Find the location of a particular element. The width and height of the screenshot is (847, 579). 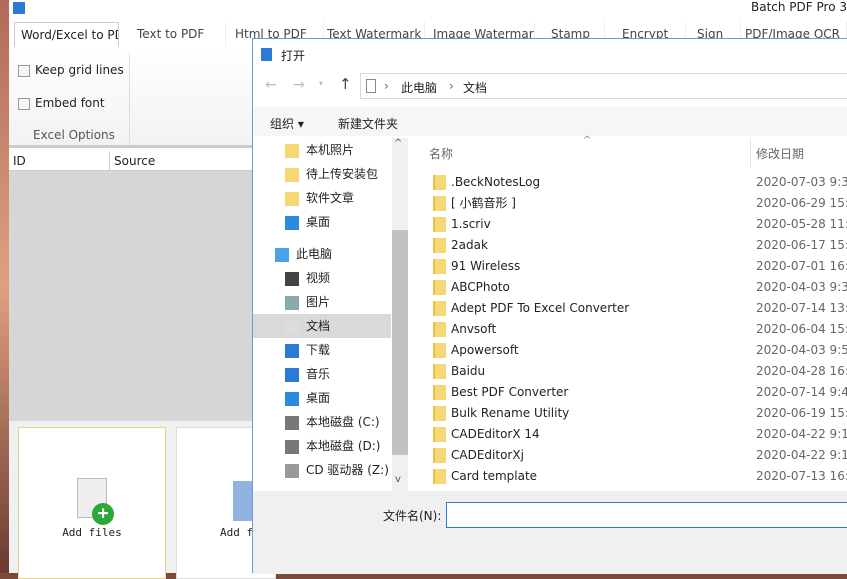

file-name: Anvsoft is located at coordinates (474, 329).